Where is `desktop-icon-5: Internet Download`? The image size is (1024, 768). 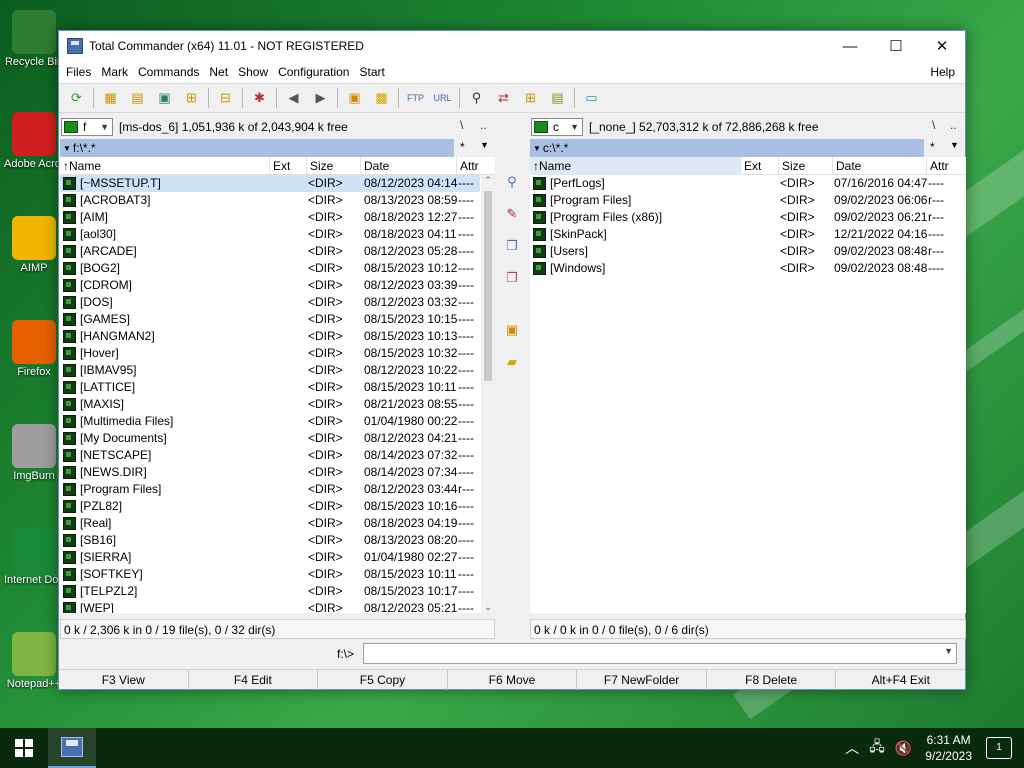
desktop-icon-5: Internet Download is located at coordinates (34, 557).